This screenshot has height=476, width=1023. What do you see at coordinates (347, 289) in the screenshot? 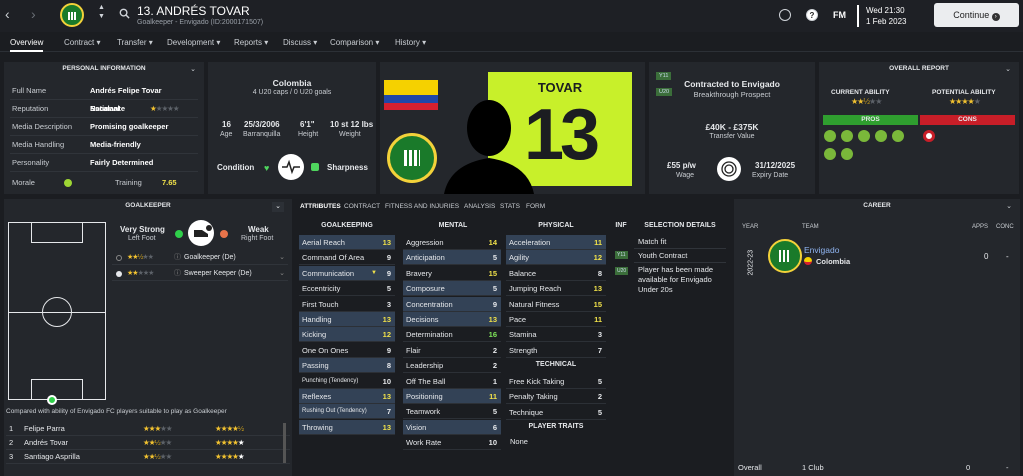
I see `attribute-row: Eccentricity 5` at bounding box center [347, 289].